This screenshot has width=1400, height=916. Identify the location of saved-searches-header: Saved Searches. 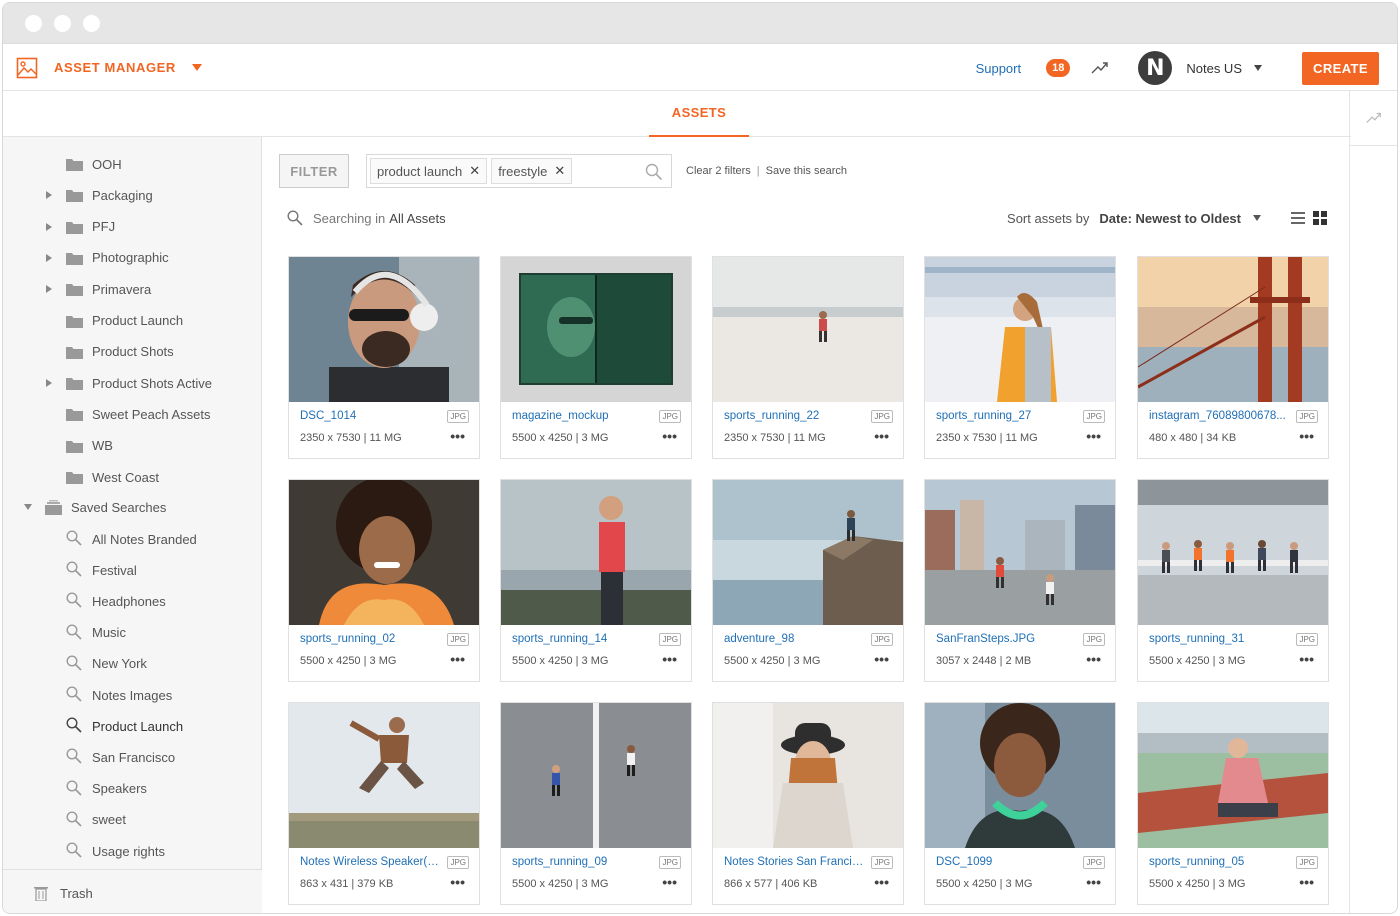
(132, 507).